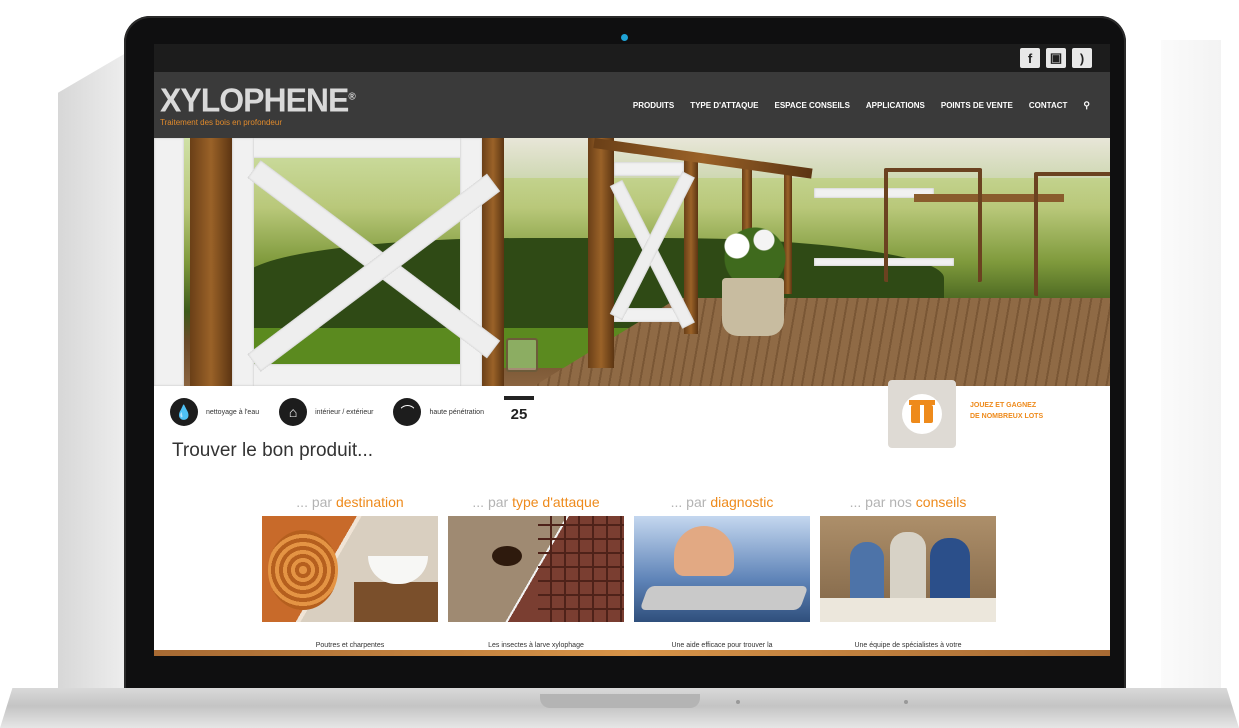 The image size is (1239, 728). I want to click on nav-applications: APPLICATIONS, so click(895, 105).